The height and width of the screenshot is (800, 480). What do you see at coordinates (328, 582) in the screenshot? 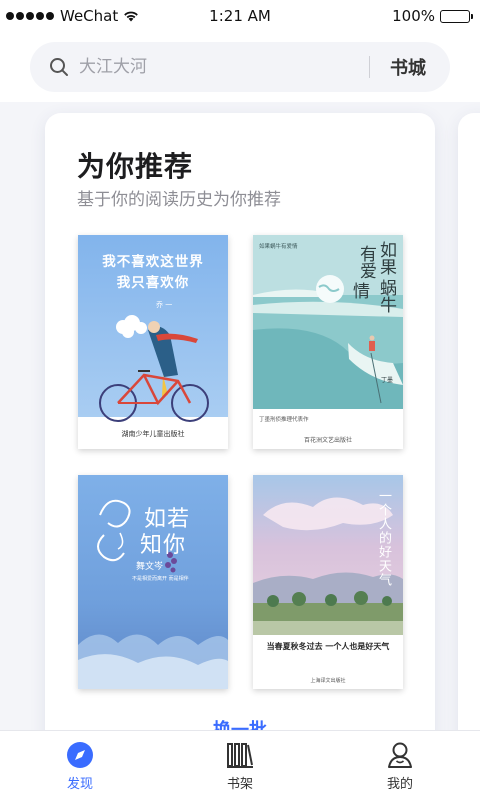
I see `book-cover-4: 一个人的好天气 当春夏秋冬过去 一个人也是好天气 上海译文出版社` at bounding box center [328, 582].